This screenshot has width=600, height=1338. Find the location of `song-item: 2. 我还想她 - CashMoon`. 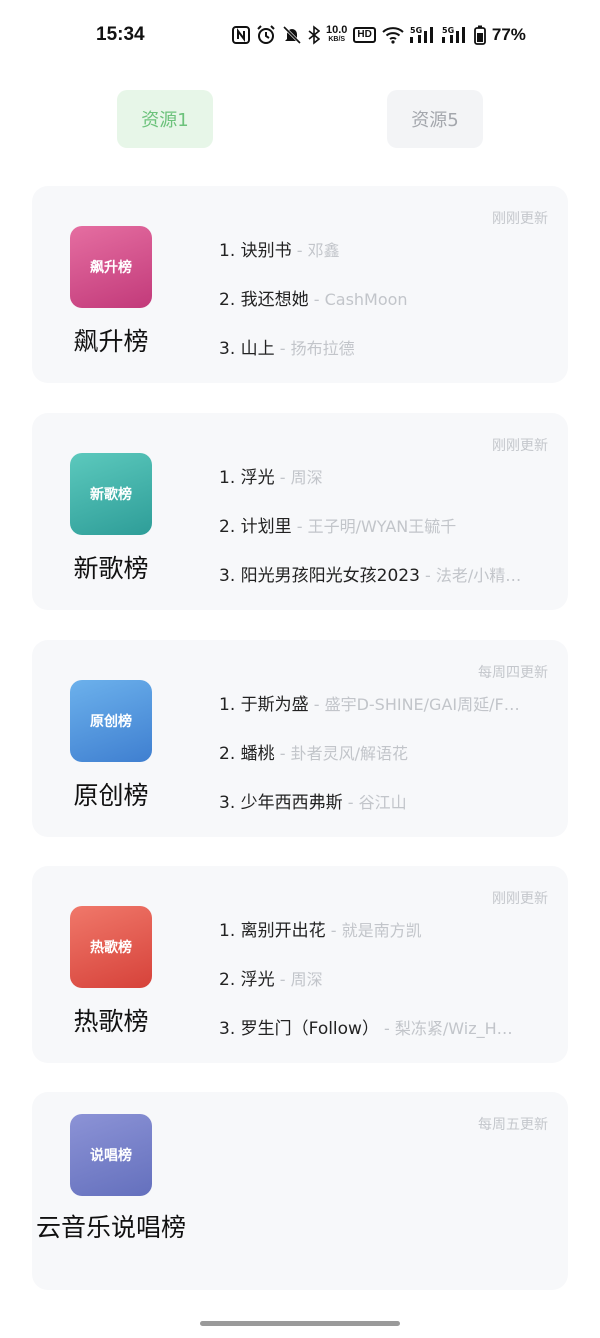

song-item: 2. 我还想她 - CashMoon is located at coordinates (391, 309).